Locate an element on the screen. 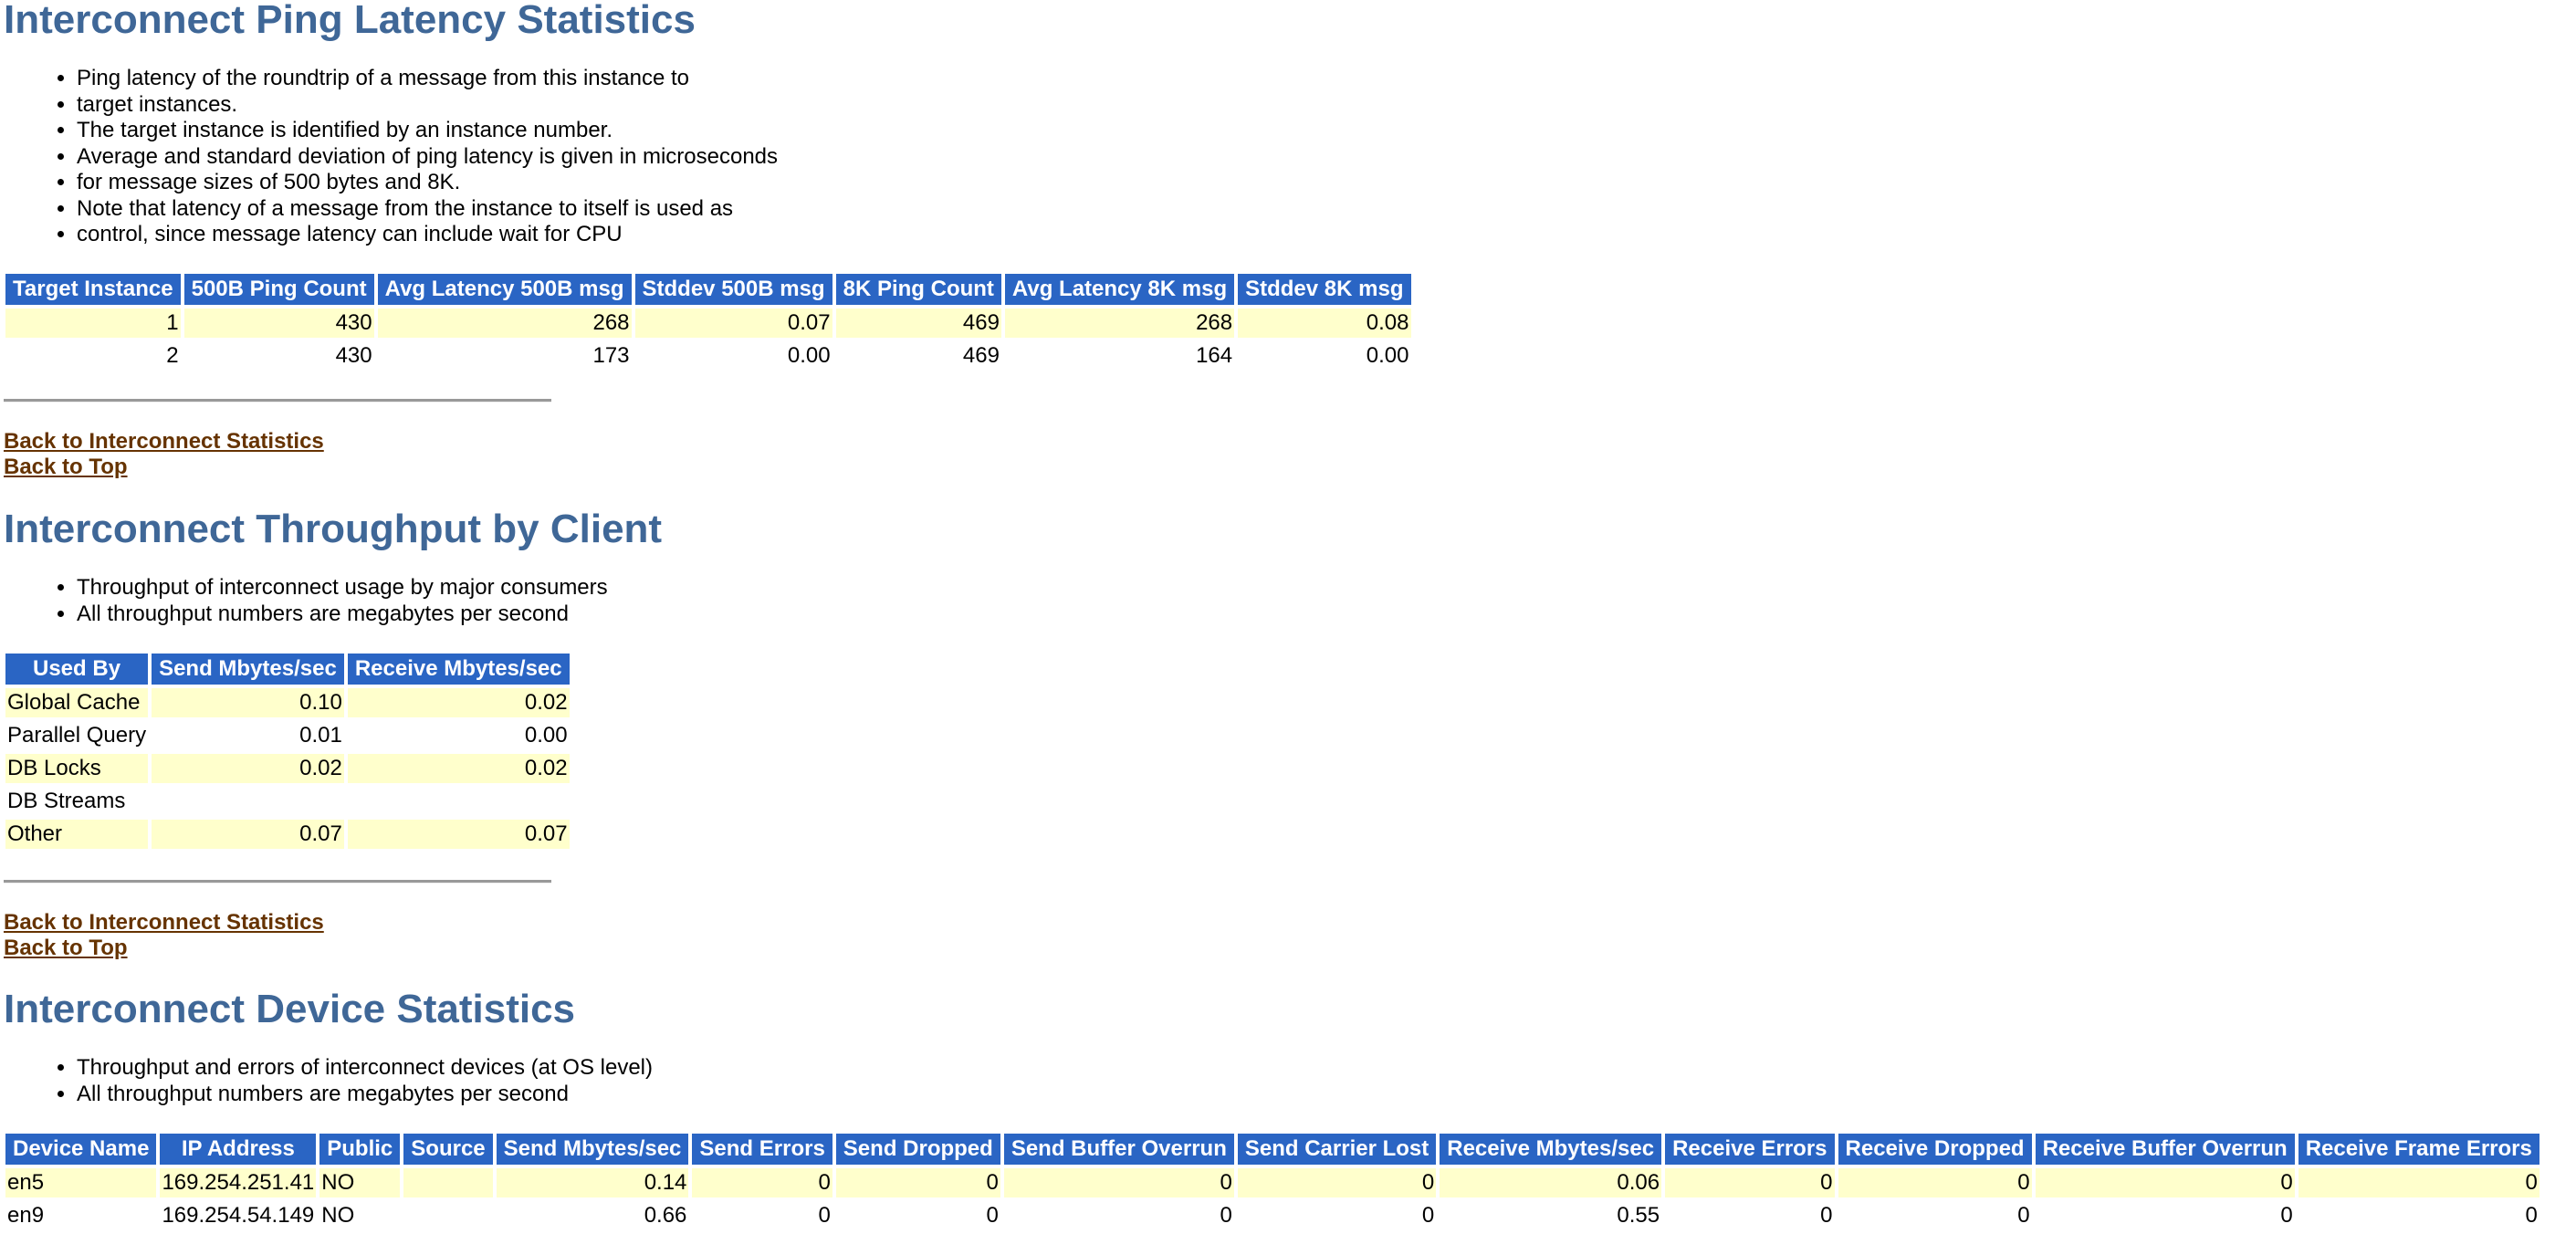 Image resolution: width=2576 pixels, height=1234 pixels. cell: 1 is located at coordinates (93, 323).